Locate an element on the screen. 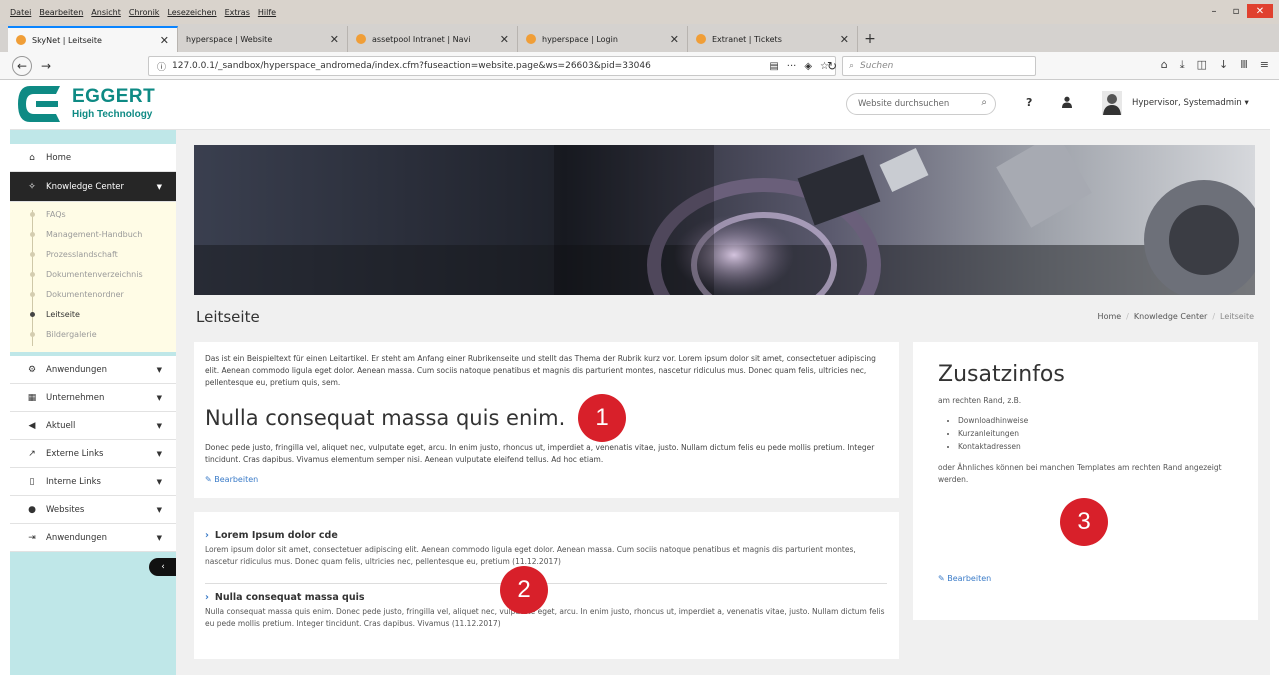  submenu-dokumentenordner: Dokumentenordner is located at coordinates (85, 294).